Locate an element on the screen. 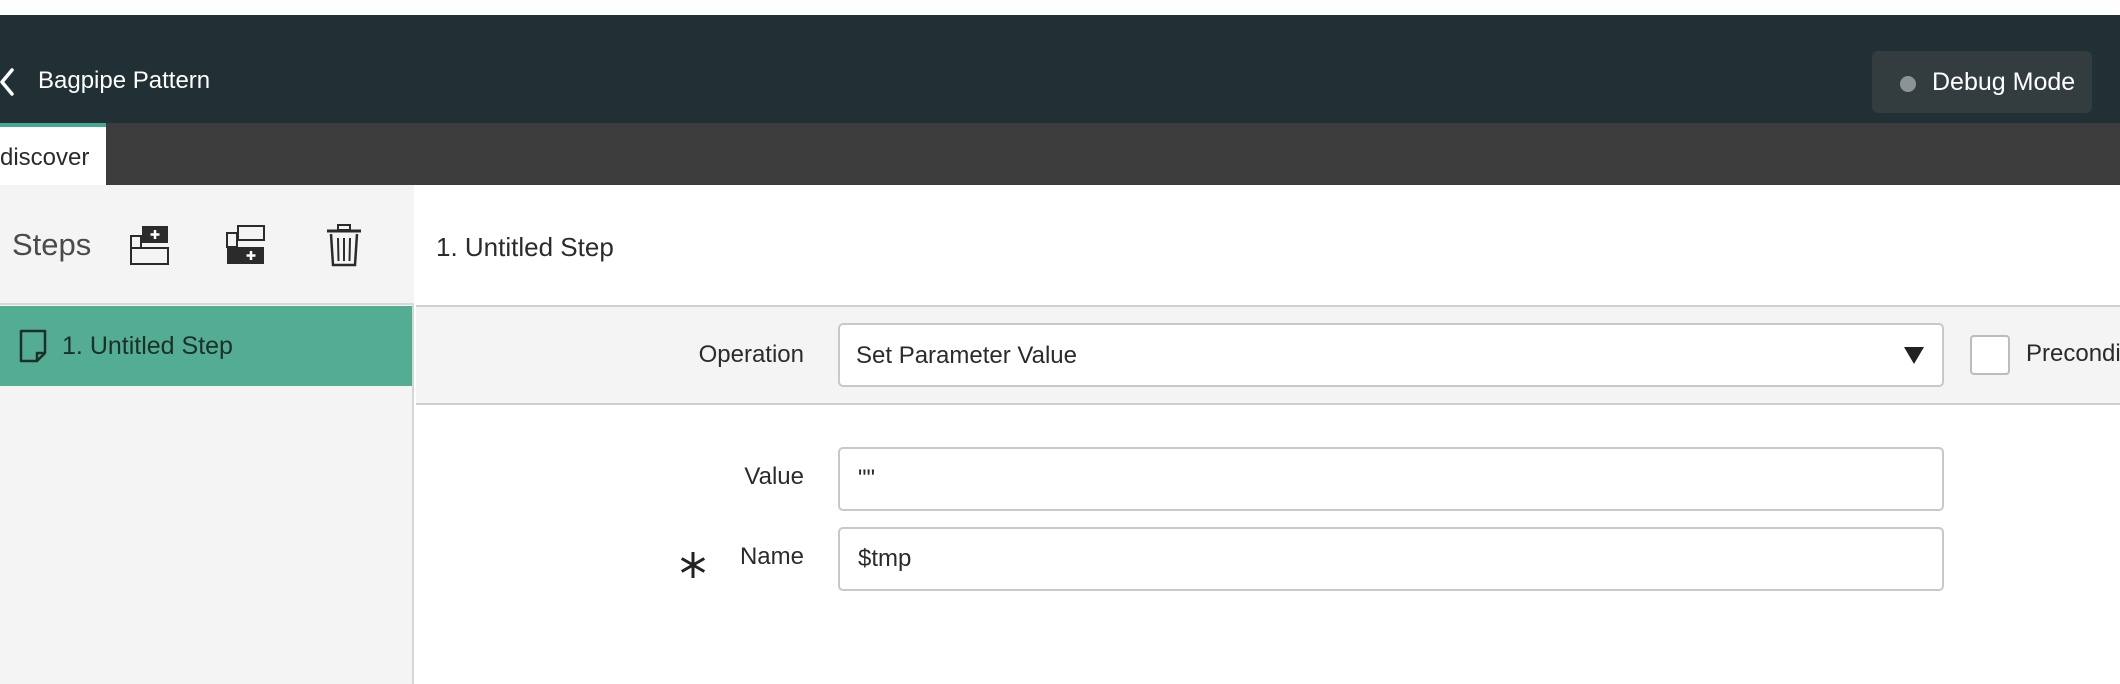 Image resolution: width=2120 pixels, height=684 pixels. required-asterisk-icon is located at coordinates (693, 565).